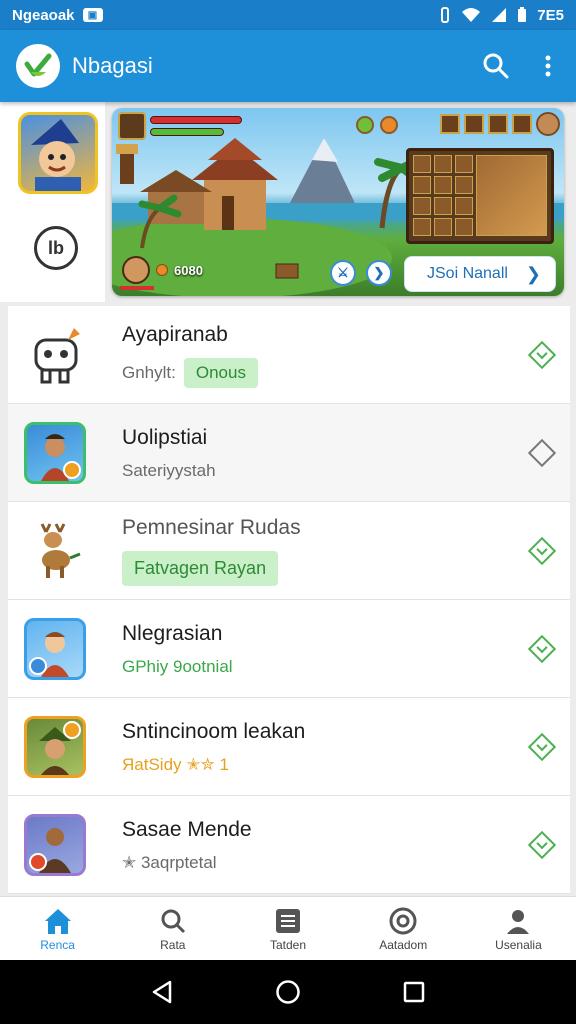 The height and width of the screenshot is (1024, 576). I want to click on score-value: 6080, so click(188, 270).